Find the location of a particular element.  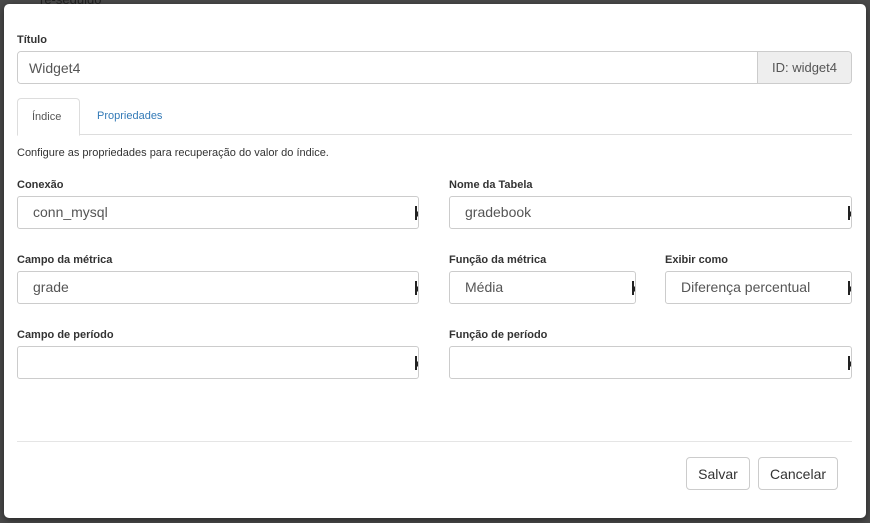

conexao-label: Conexão is located at coordinates (40, 185).